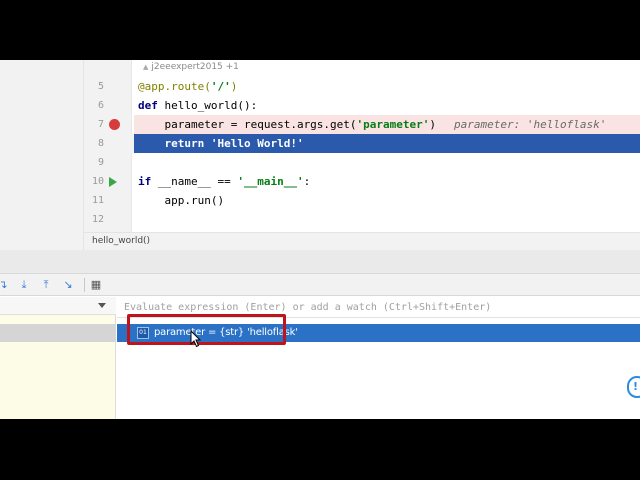 Image resolution: width=640 pixels, height=480 pixels. What do you see at coordinates (148, 181) in the screenshot?
I see `code-token: if` at bounding box center [148, 181].